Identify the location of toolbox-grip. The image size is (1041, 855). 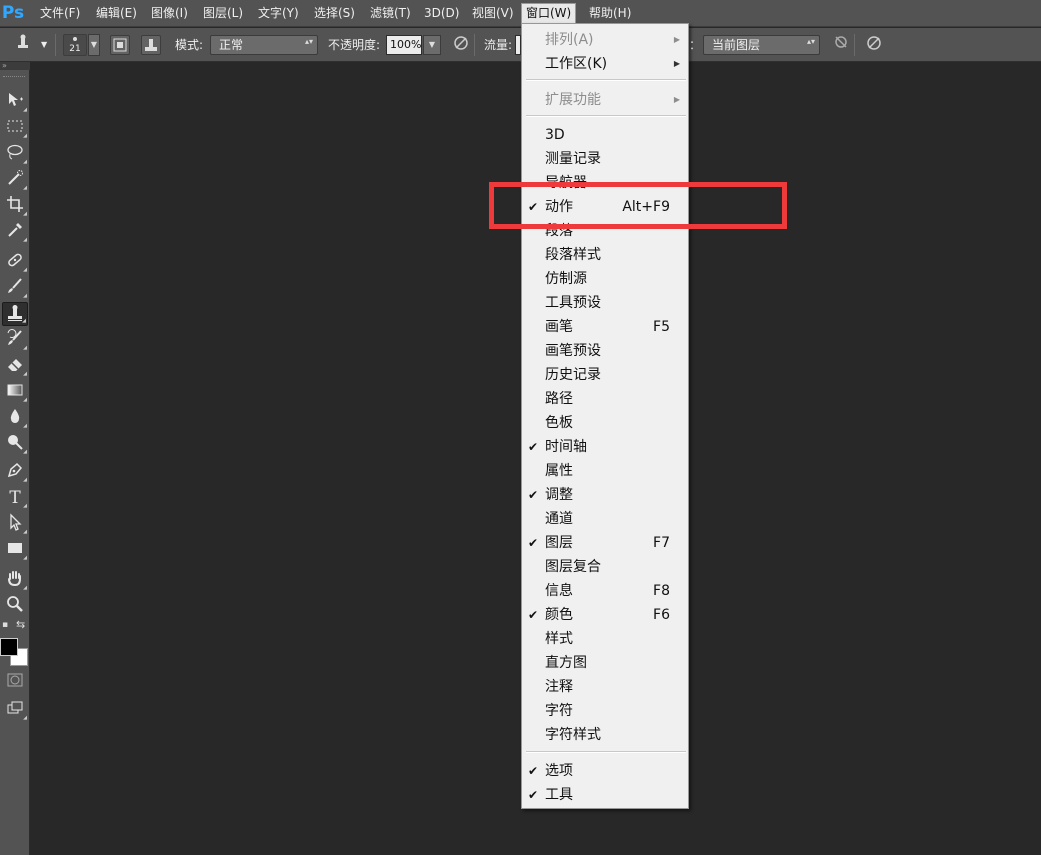
(14, 77).